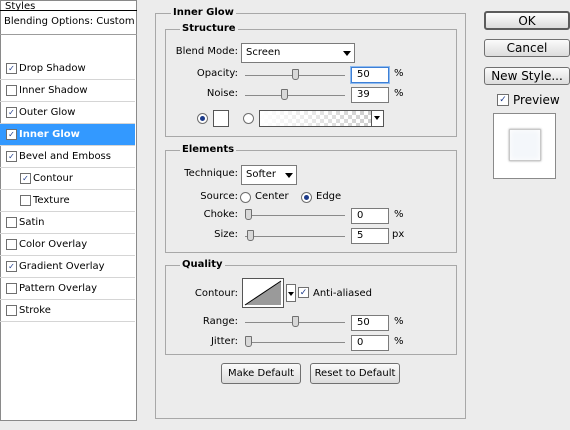  I want to click on choke-input: 0, so click(370, 216).